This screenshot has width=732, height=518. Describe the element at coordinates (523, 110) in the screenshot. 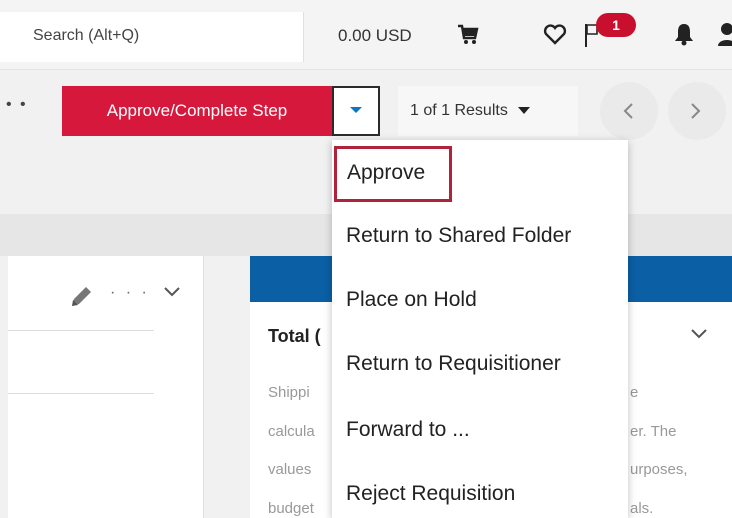

I see `caret-down-icon` at that location.